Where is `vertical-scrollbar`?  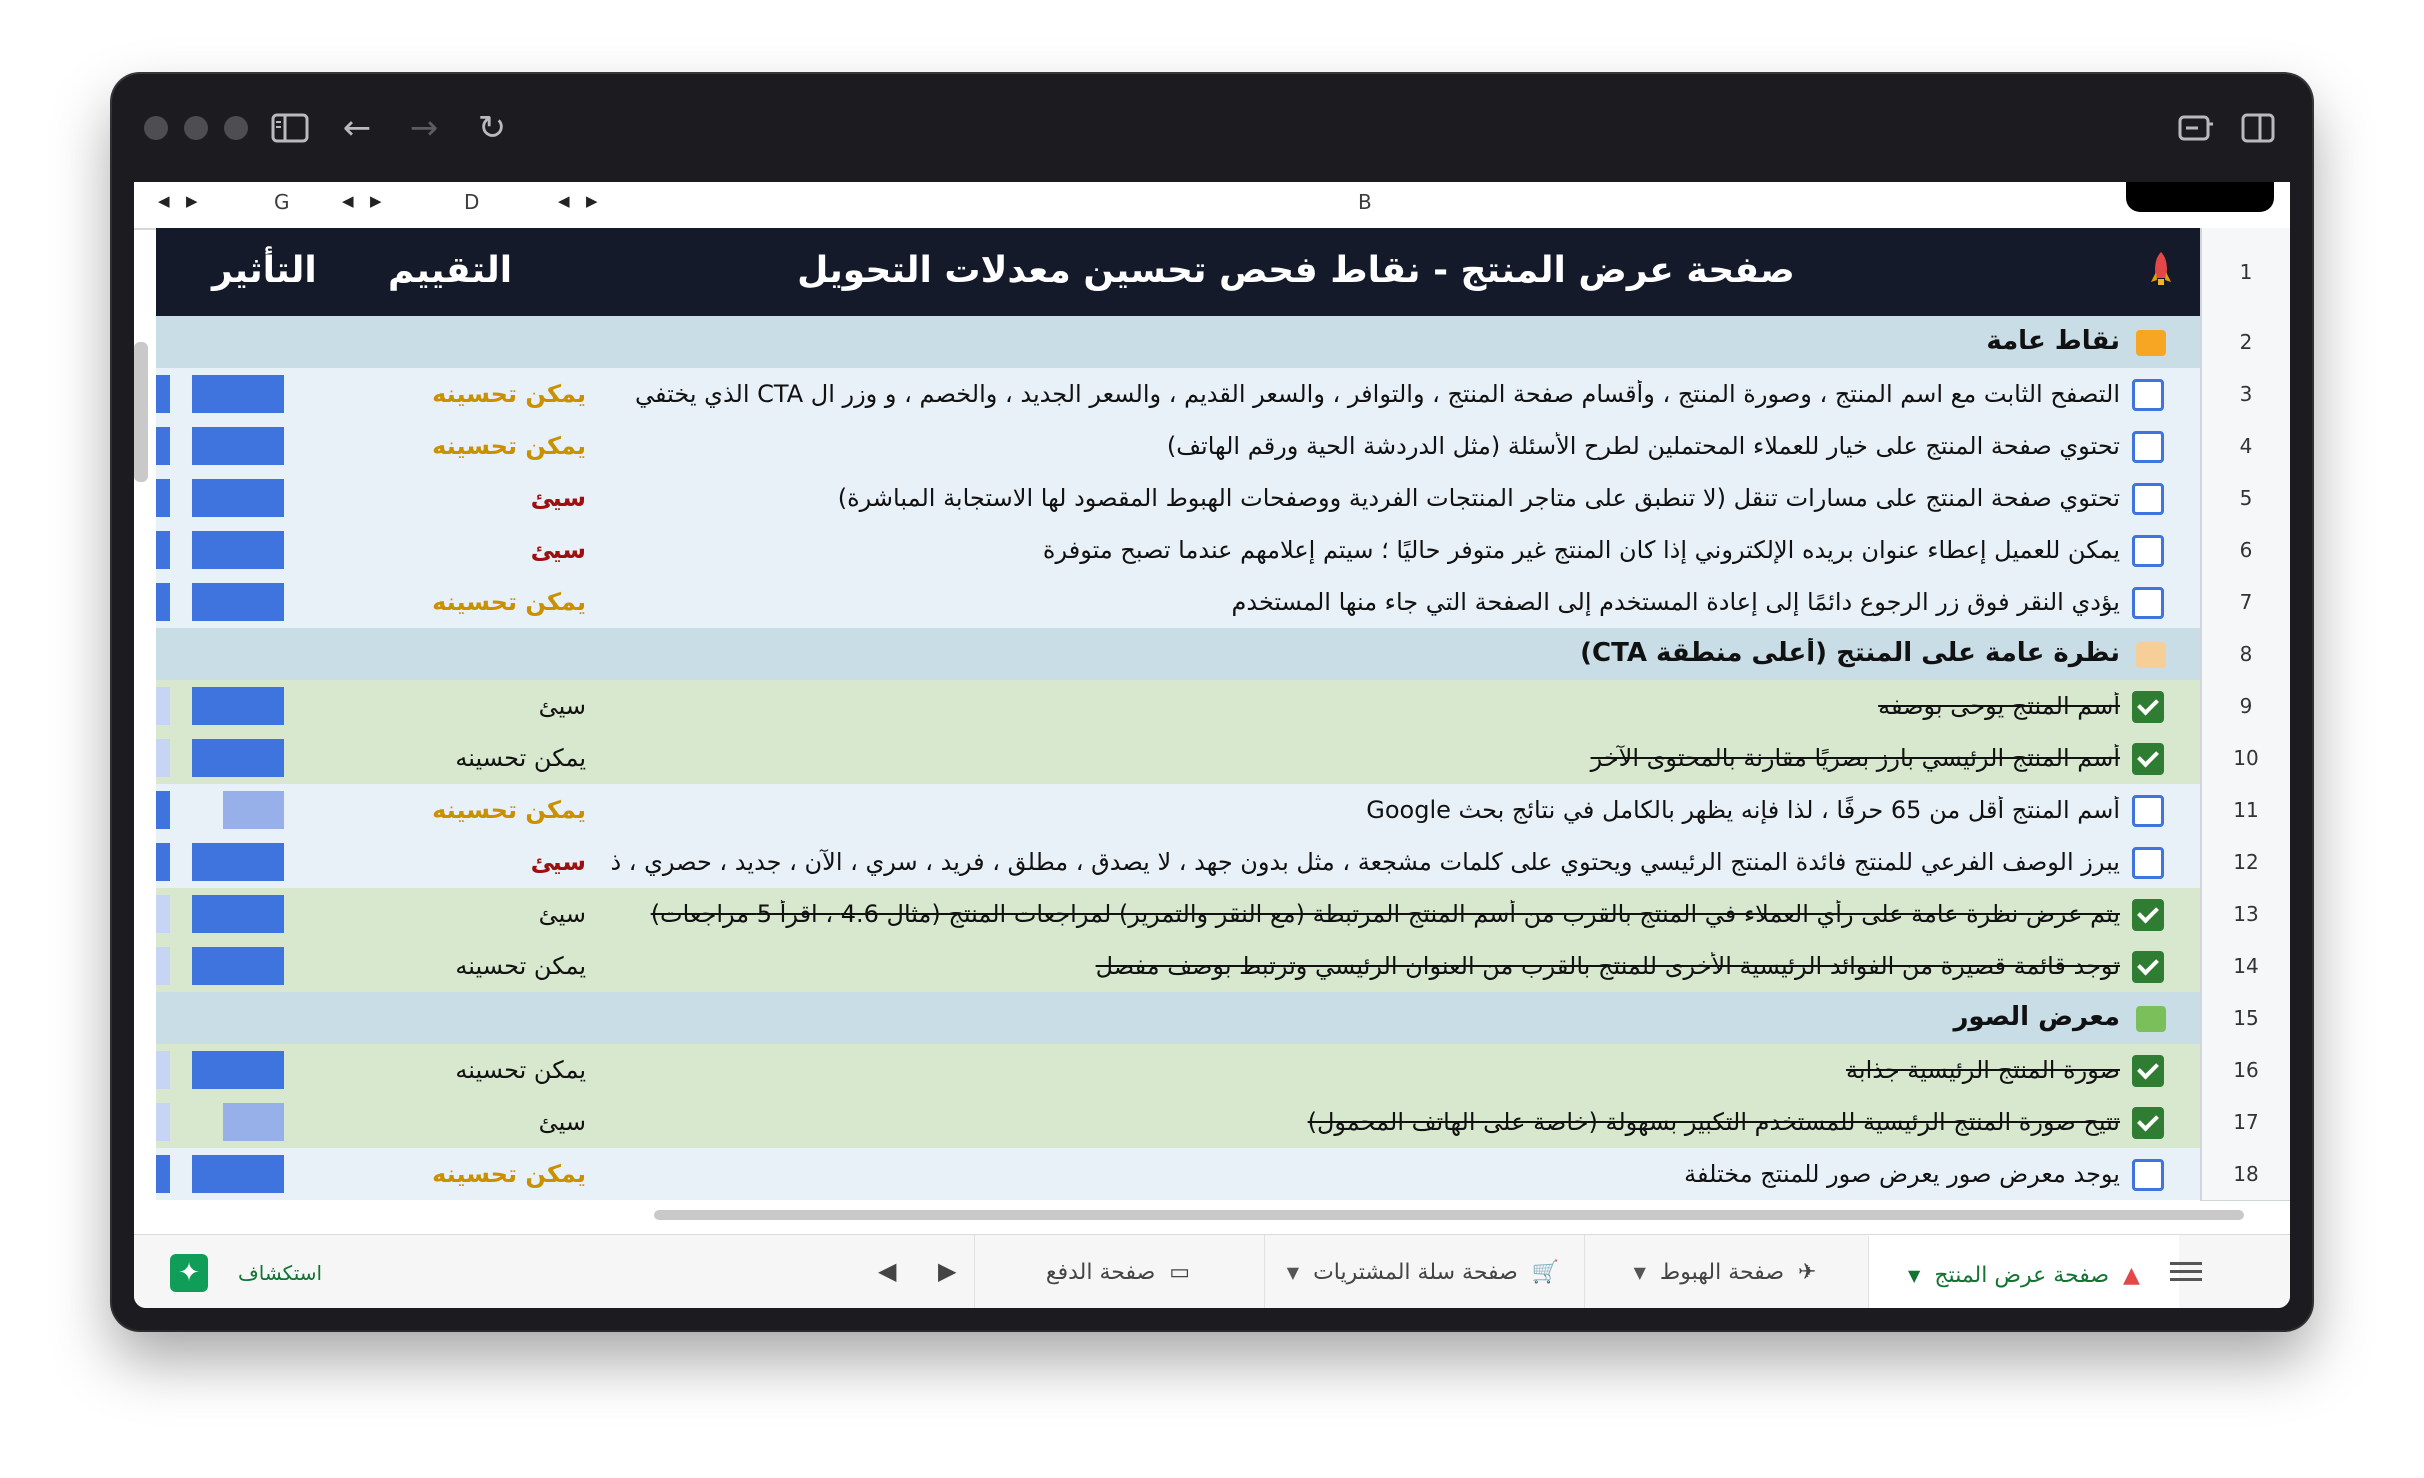
vertical-scrollbar is located at coordinates (141, 412).